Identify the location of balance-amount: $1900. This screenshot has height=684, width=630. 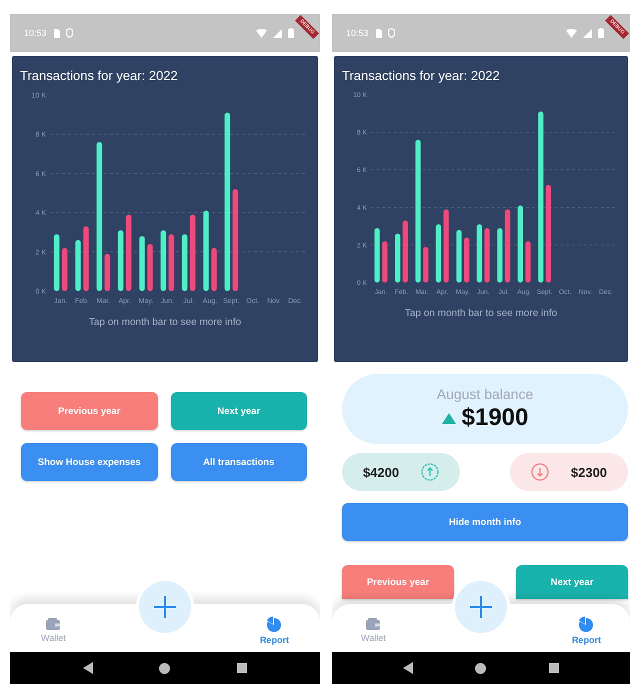
(495, 418).